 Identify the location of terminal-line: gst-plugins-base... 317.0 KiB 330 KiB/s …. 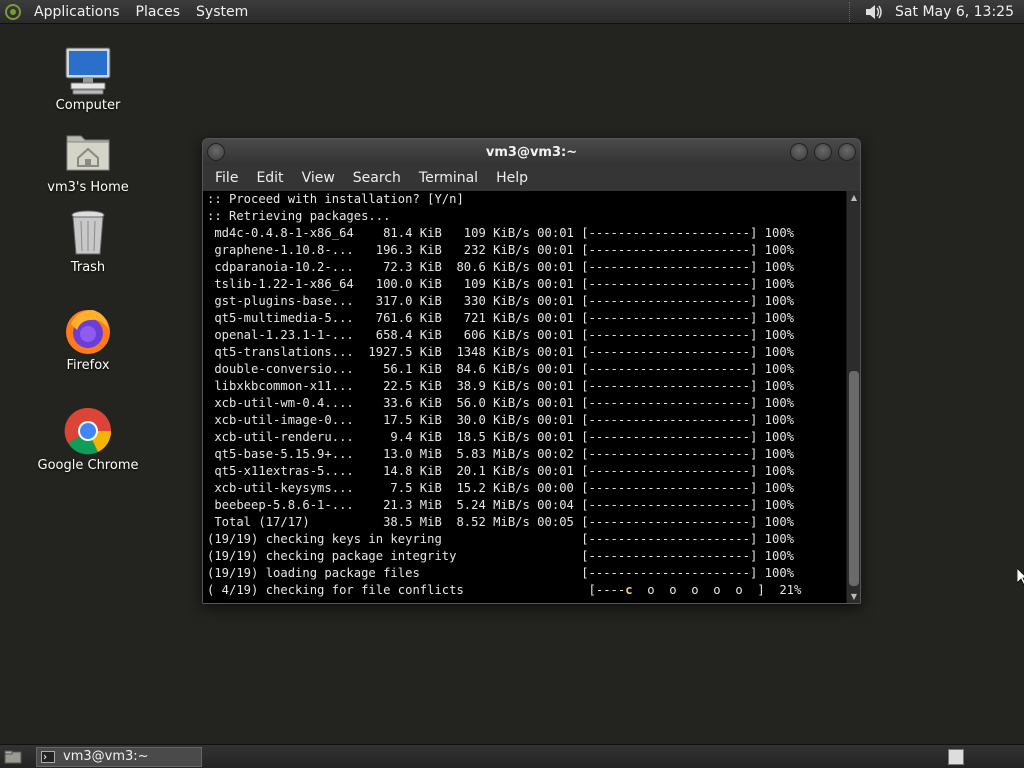
(500, 301).